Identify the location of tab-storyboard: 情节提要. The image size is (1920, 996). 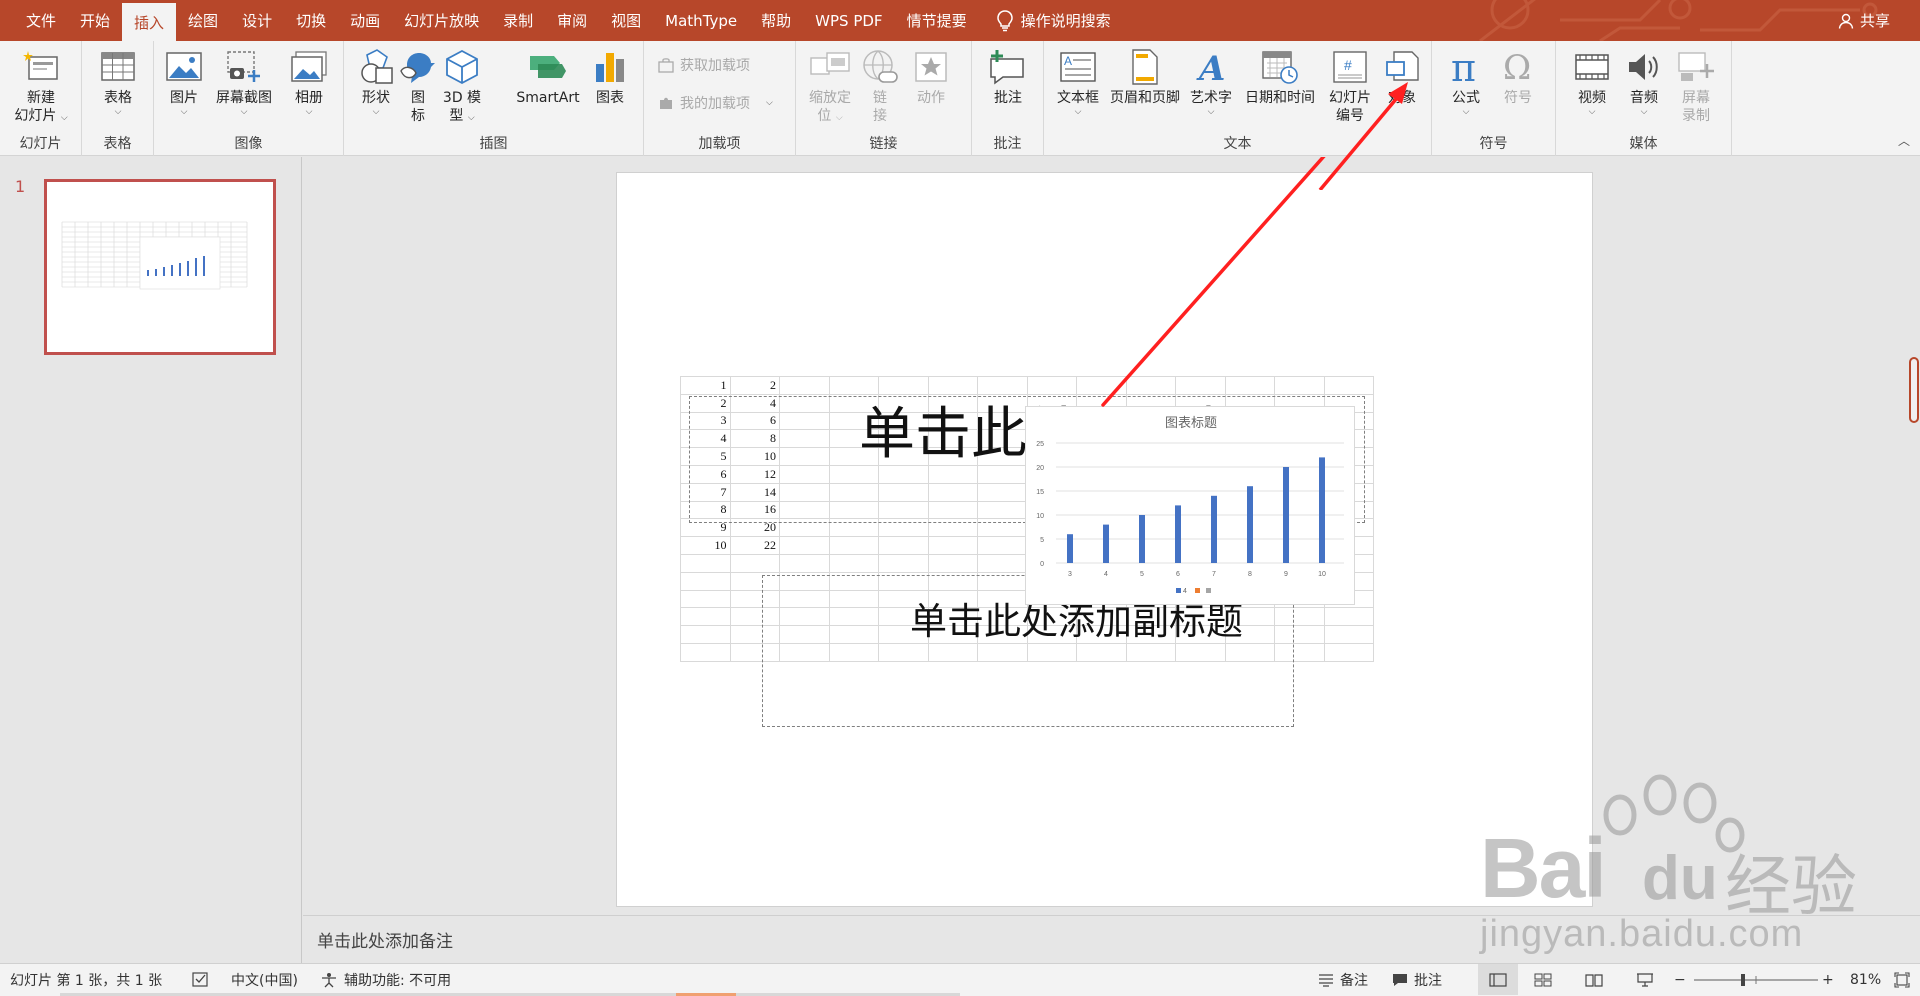
(937, 20).